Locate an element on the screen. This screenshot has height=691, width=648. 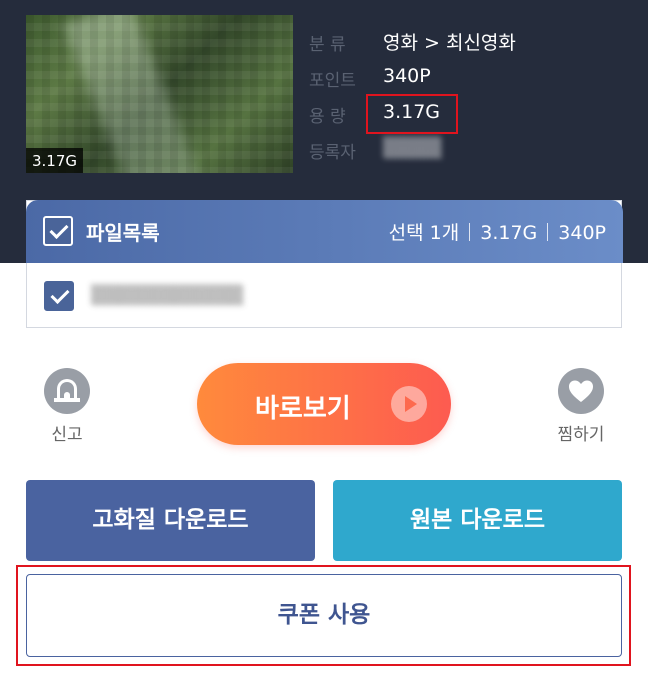
original-download-button: 원본 다운로드 is located at coordinates (477, 520).